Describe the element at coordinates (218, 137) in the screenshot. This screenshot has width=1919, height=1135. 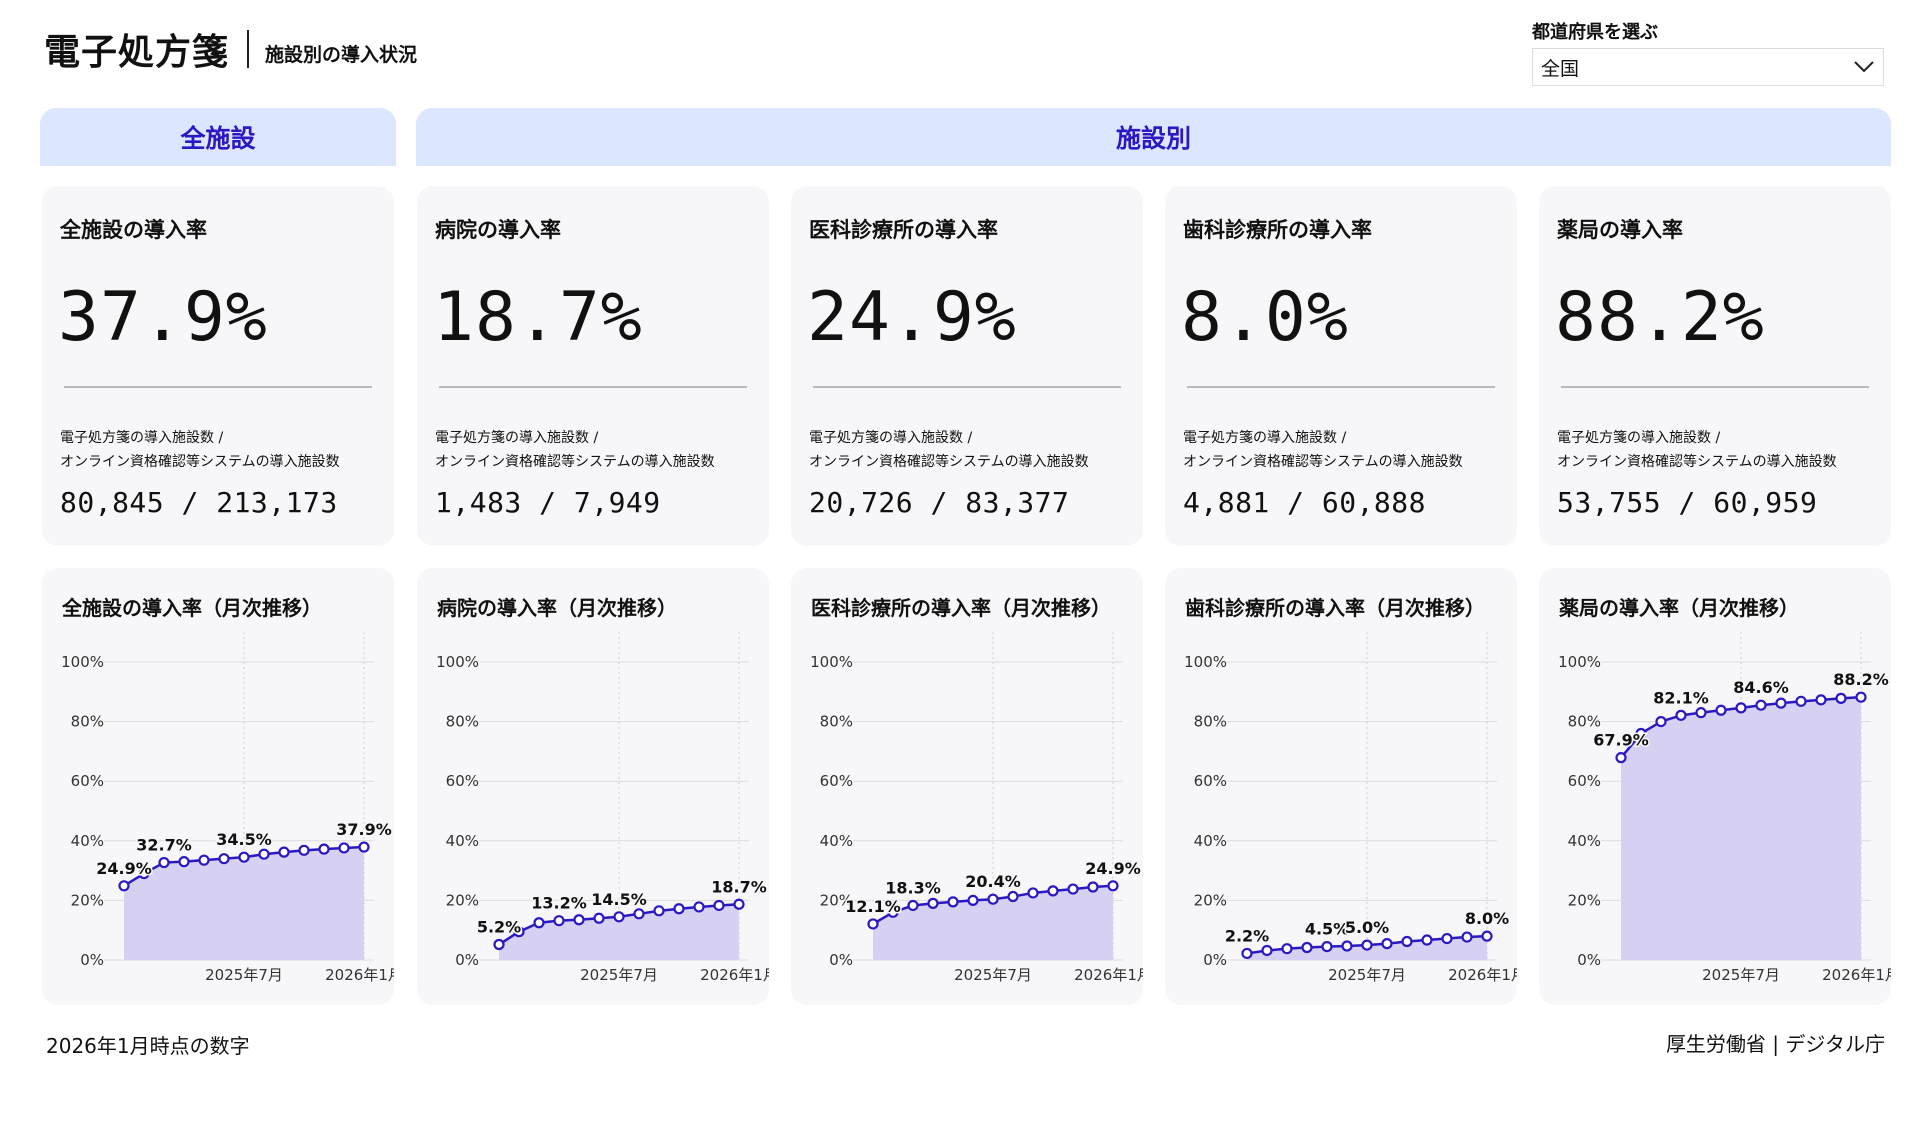
I see `band-all-facilities: 全施設` at that location.